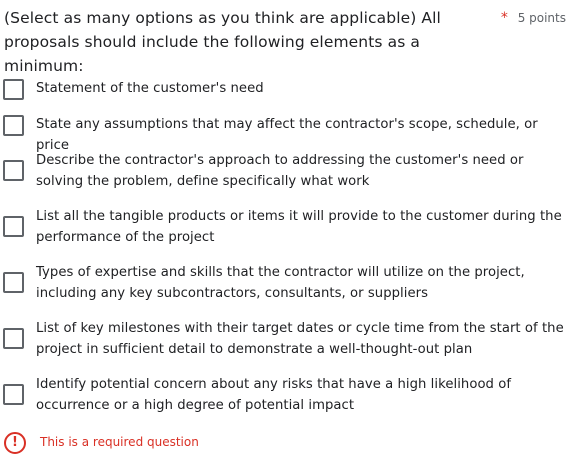 The image size is (580, 463). Describe the element at coordinates (15, 443) in the screenshot. I see `error-icon: !` at that location.